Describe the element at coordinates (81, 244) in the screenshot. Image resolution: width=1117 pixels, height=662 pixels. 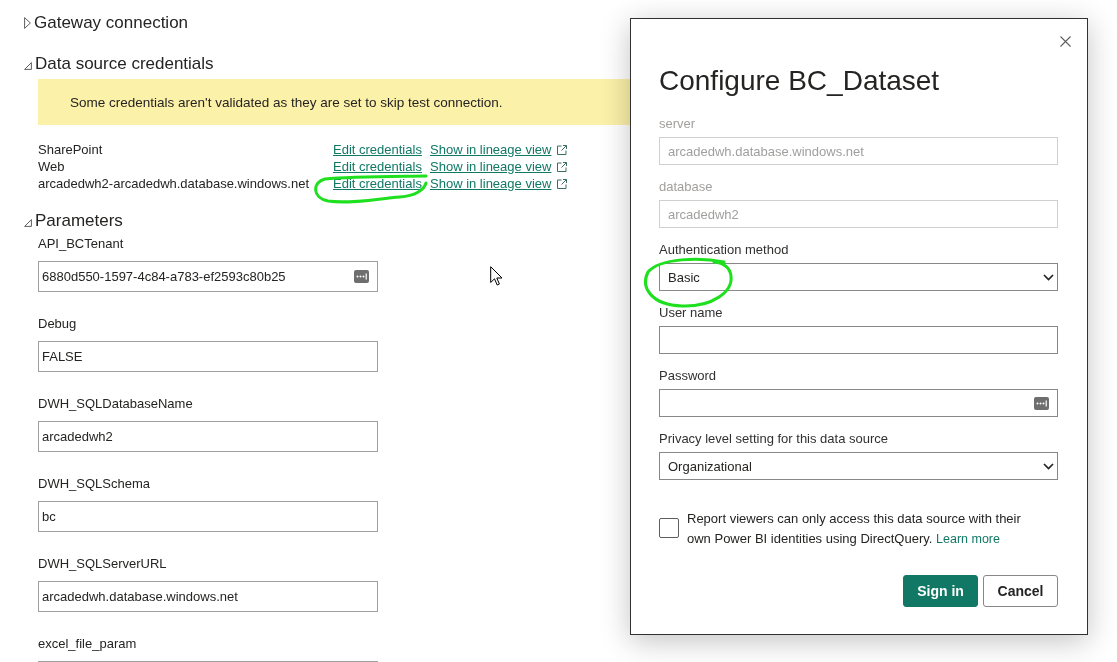
I see `parameter-label: API_BCTenant` at that location.